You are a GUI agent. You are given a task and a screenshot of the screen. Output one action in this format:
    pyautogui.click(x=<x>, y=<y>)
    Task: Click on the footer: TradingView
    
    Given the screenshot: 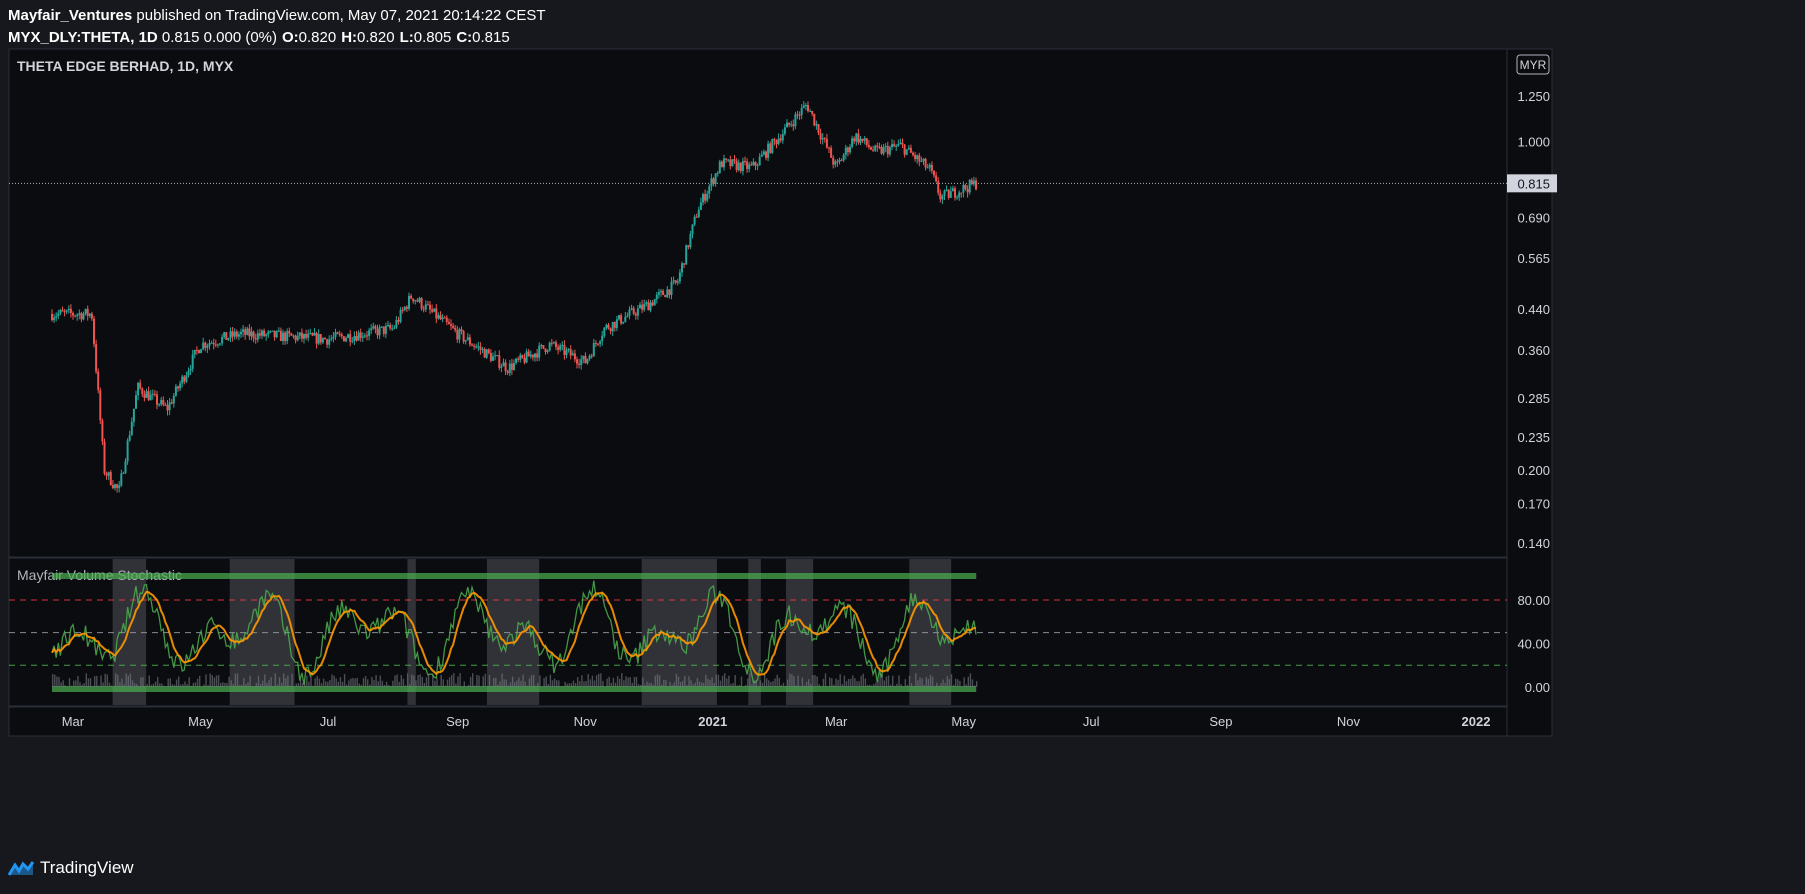 What is the action you would take?
    pyautogui.click(x=71, y=868)
    